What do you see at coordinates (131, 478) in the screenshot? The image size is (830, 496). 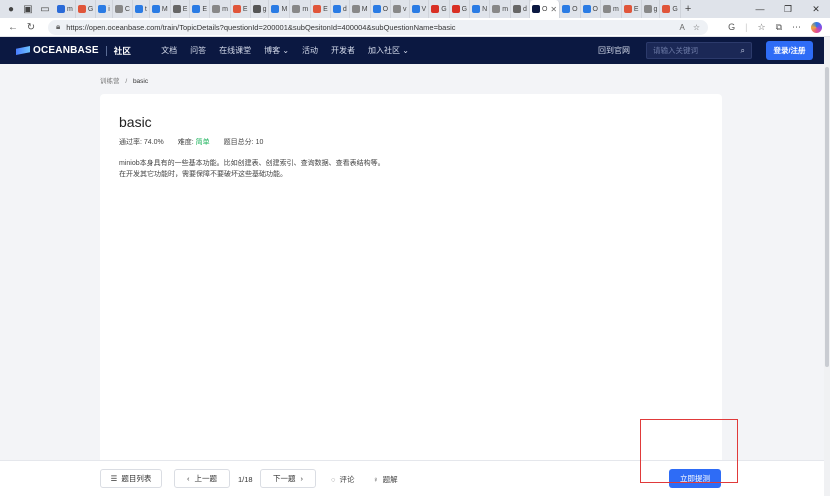 I see `problem-list-button: ☰ 题目列表` at bounding box center [131, 478].